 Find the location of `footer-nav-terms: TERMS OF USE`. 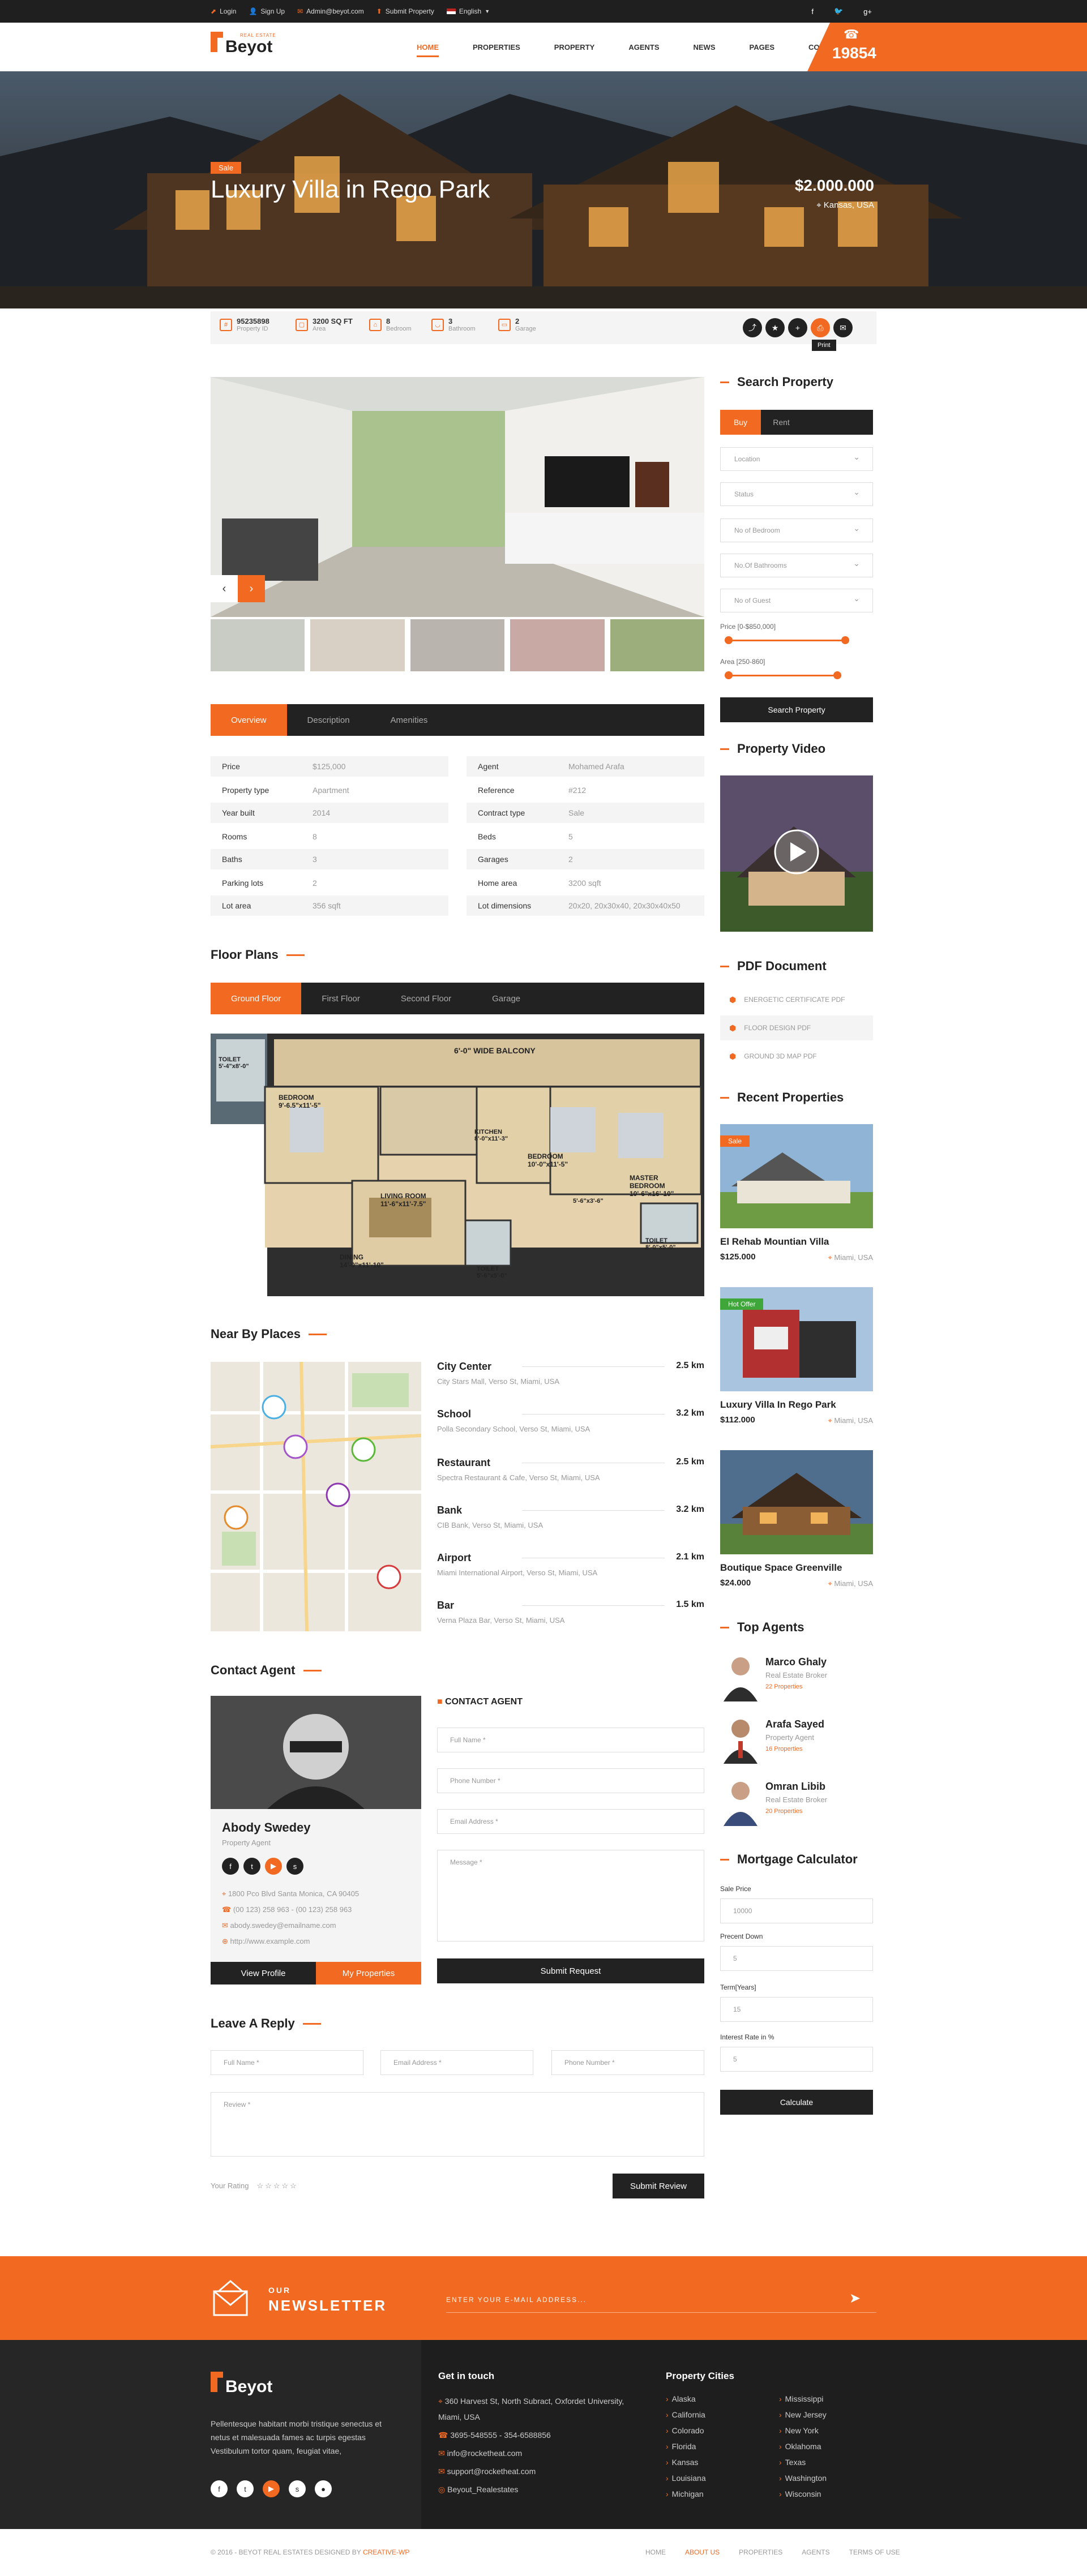

footer-nav-terms: TERMS OF USE is located at coordinates (874, 2552).